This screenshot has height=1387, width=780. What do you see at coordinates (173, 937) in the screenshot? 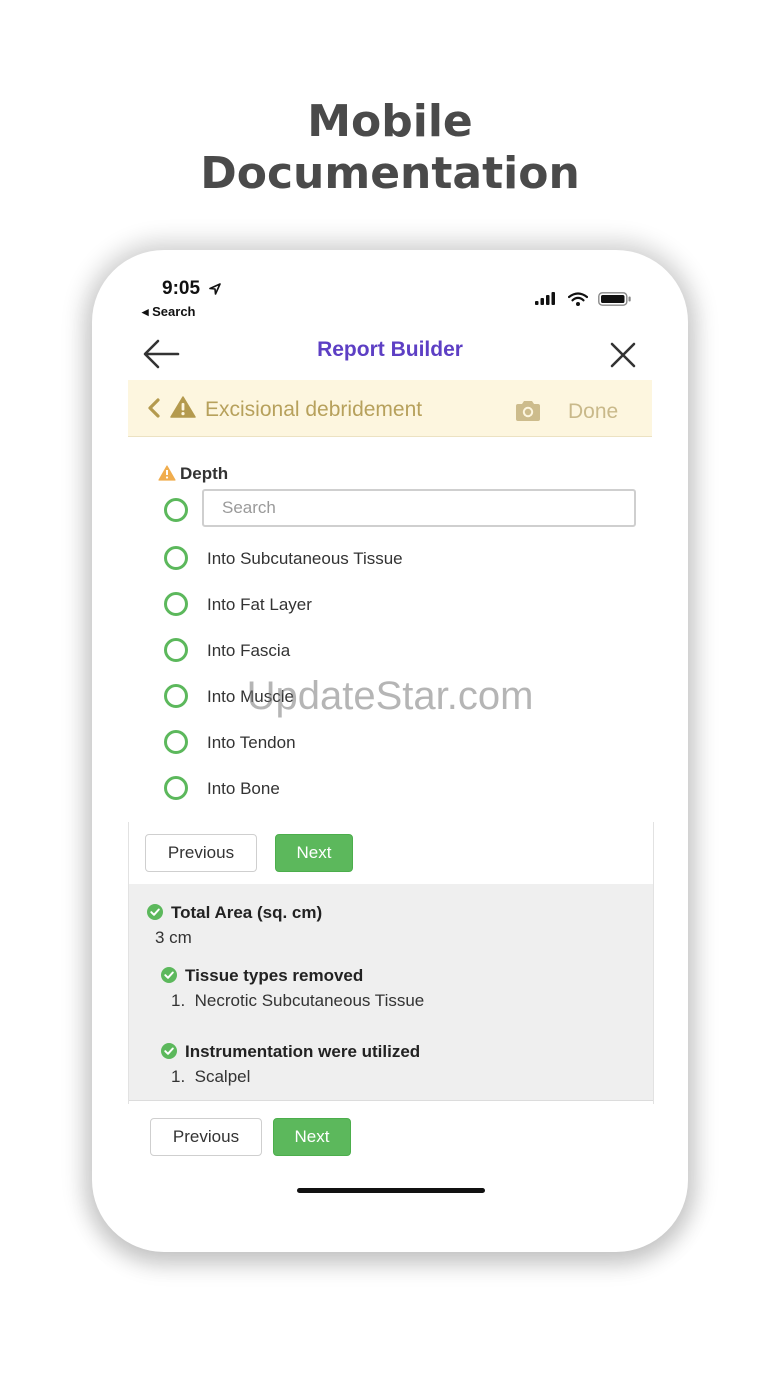
I see `summary-item-value: 3 cm` at bounding box center [173, 937].